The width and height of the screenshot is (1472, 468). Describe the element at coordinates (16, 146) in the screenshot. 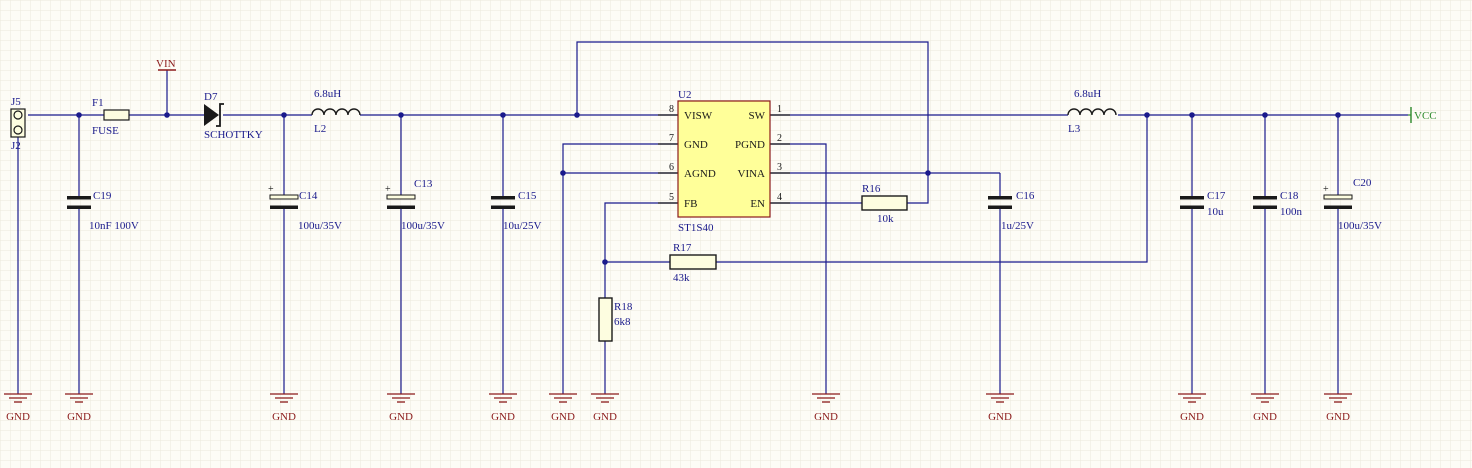

I see `connector-ref-bottom: J2` at that location.